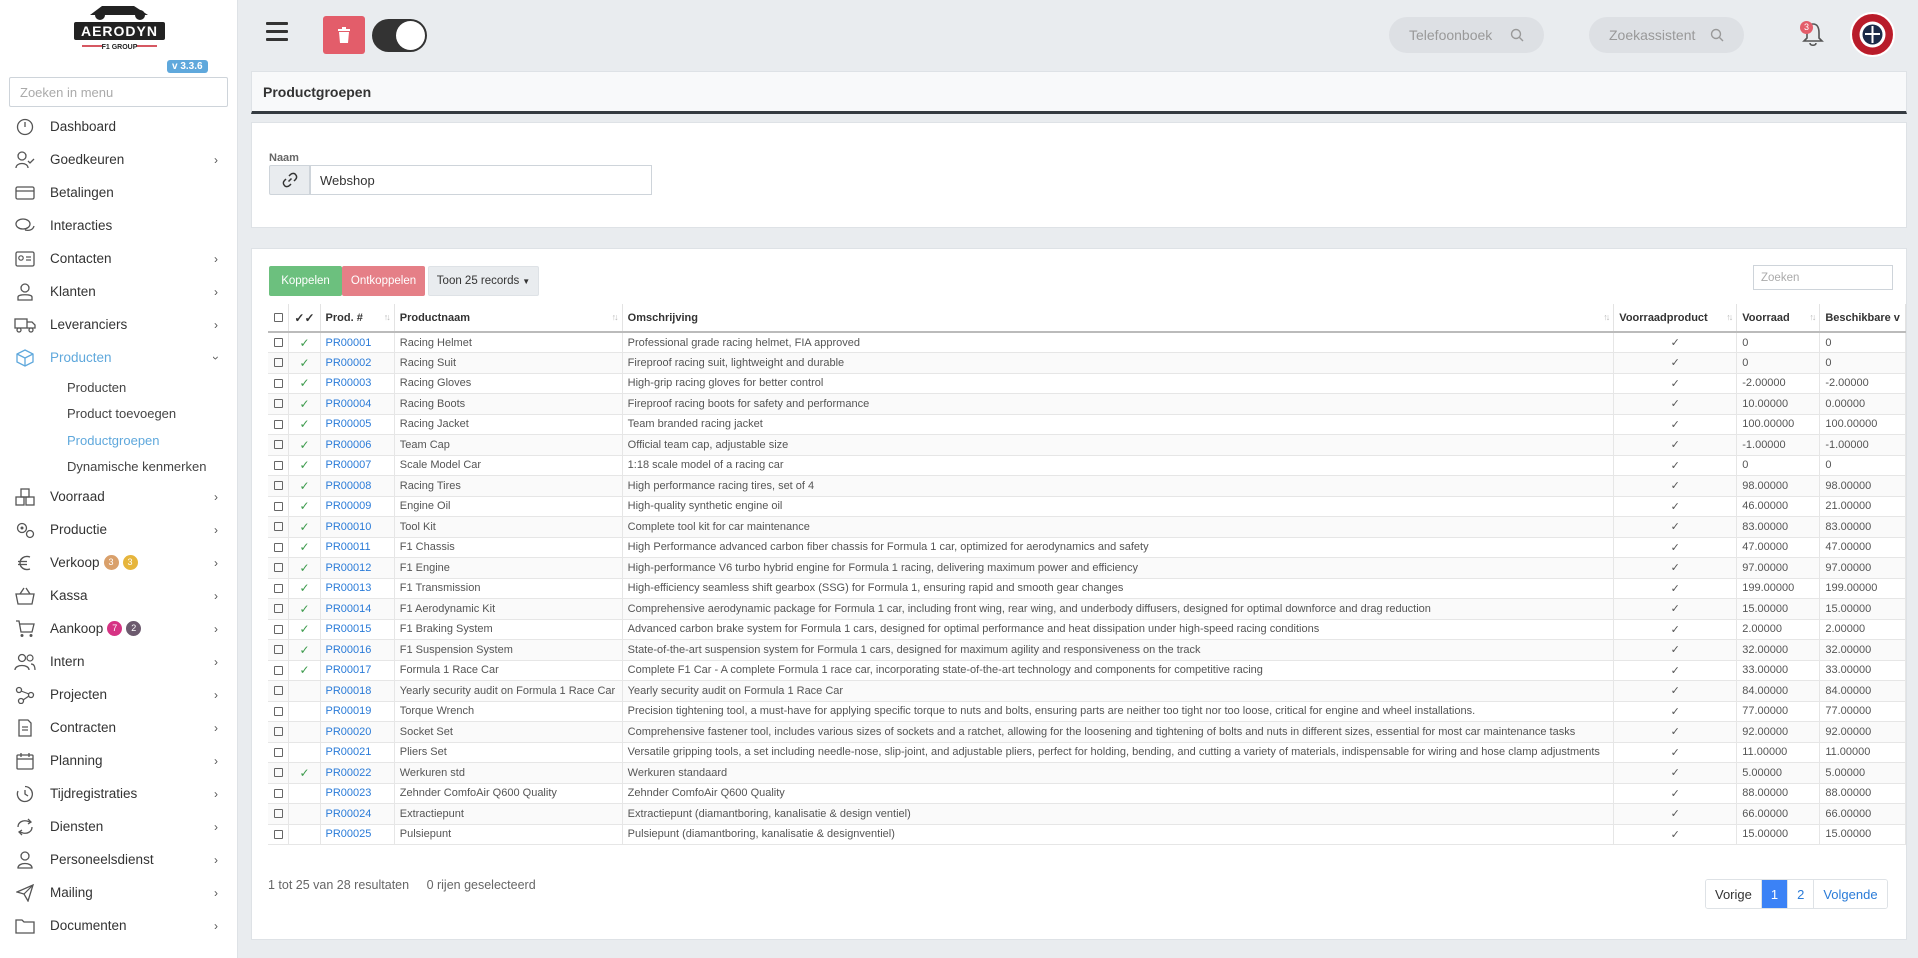 The width and height of the screenshot is (1918, 958). I want to click on product-number-link: PR00015, so click(357, 629).